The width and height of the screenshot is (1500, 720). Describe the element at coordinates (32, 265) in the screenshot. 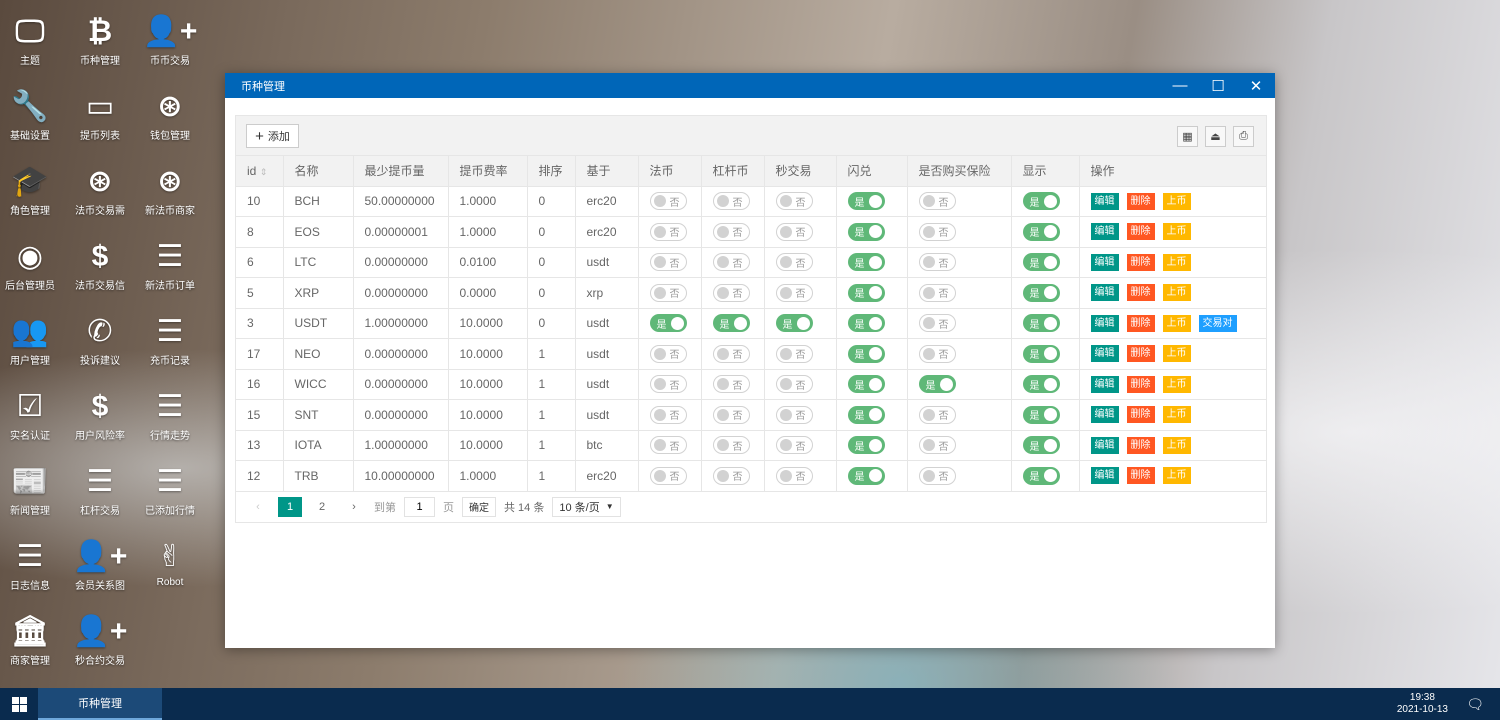

I see `desktop-shortcut: ◉ 后台管理员` at that location.